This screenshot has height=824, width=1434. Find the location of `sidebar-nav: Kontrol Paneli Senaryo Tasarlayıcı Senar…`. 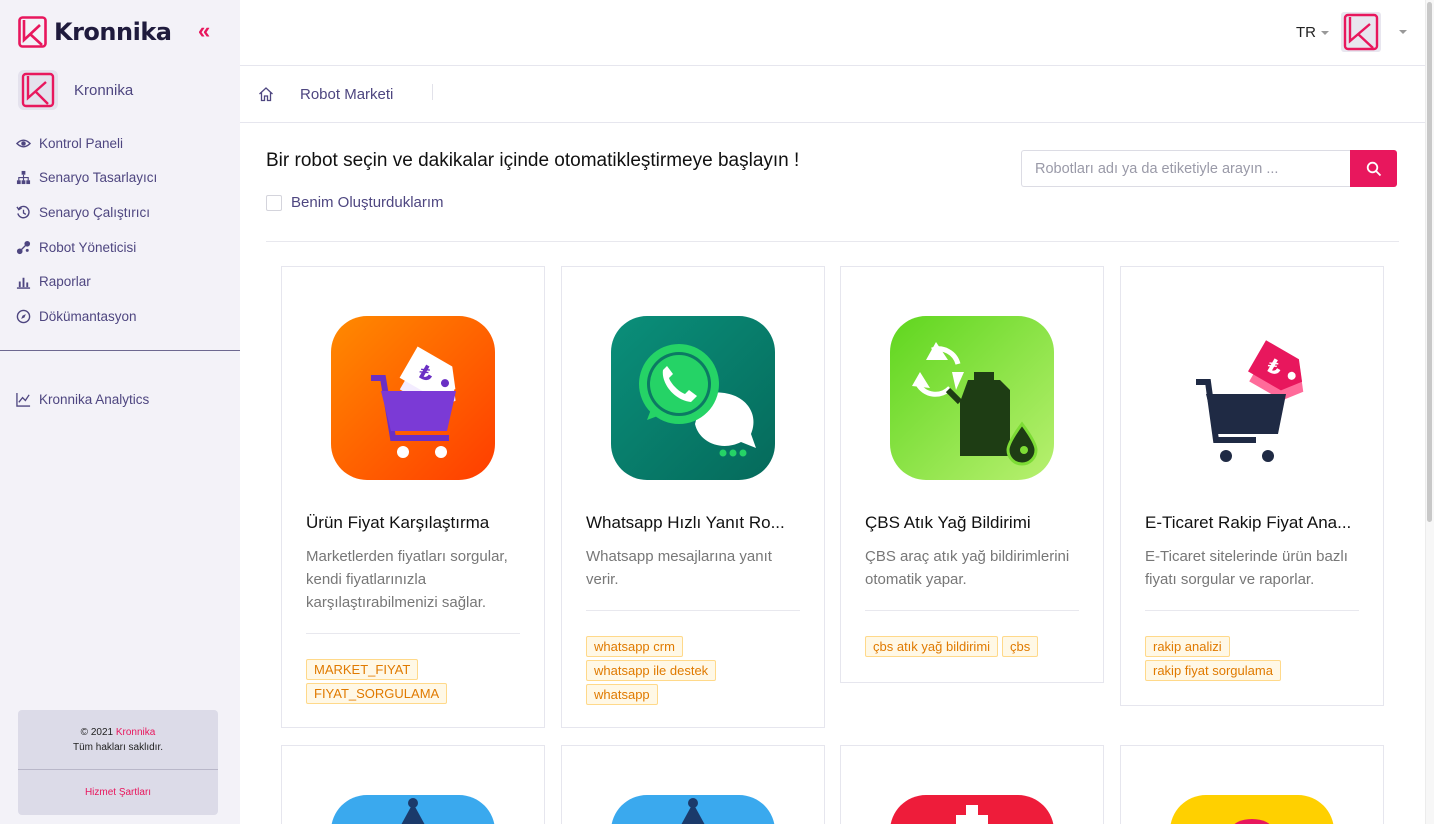

sidebar-nav: Kontrol Paneli Senaryo Tasarlayıcı Senar… is located at coordinates (86, 230).